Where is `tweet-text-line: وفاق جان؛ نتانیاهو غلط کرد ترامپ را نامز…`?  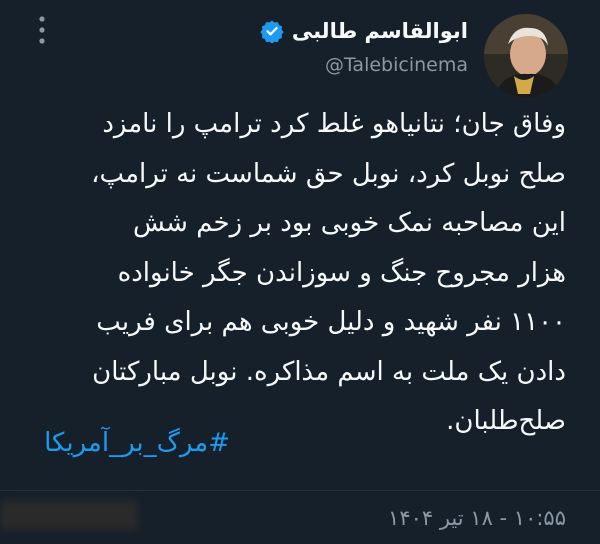
tweet-text-line: وفاق جان؛ نتانیاهو غلط کرد ترامپ را نامز… is located at coordinates (334, 124).